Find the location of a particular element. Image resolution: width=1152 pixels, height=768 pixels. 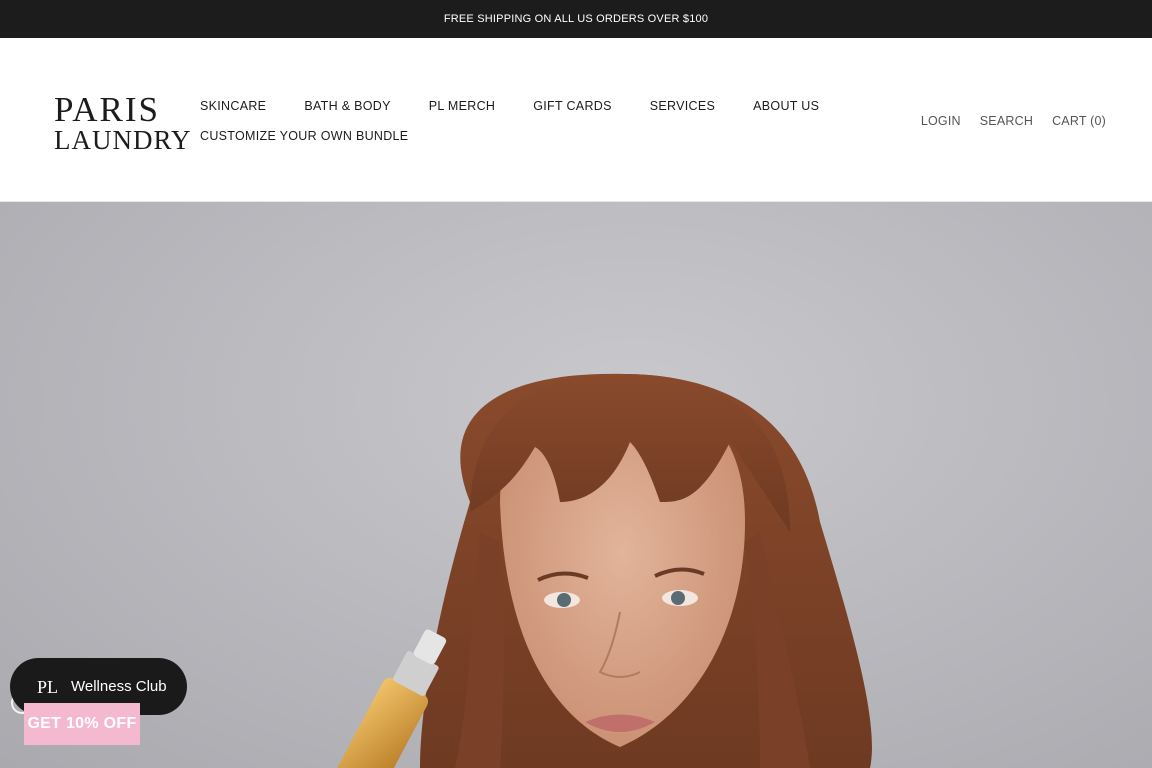

header-actions: LOGIN SEARCH CART (0) is located at coordinates (1013, 121).